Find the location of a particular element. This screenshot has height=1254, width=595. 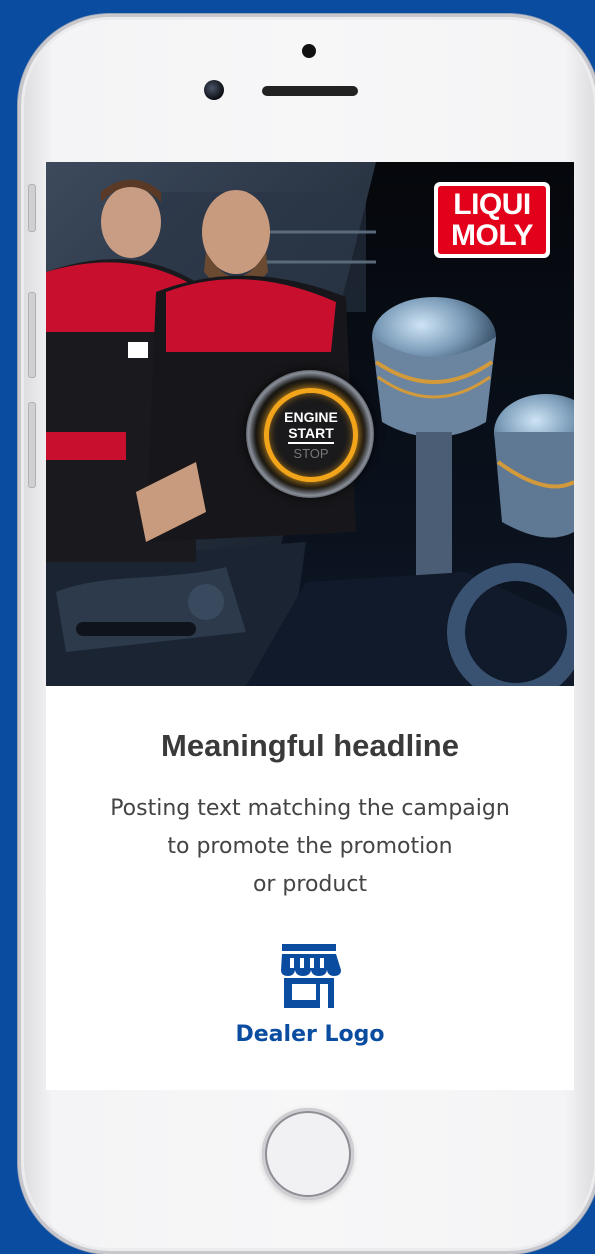

engine-label: ENGINE is located at coordinates (311, 416).